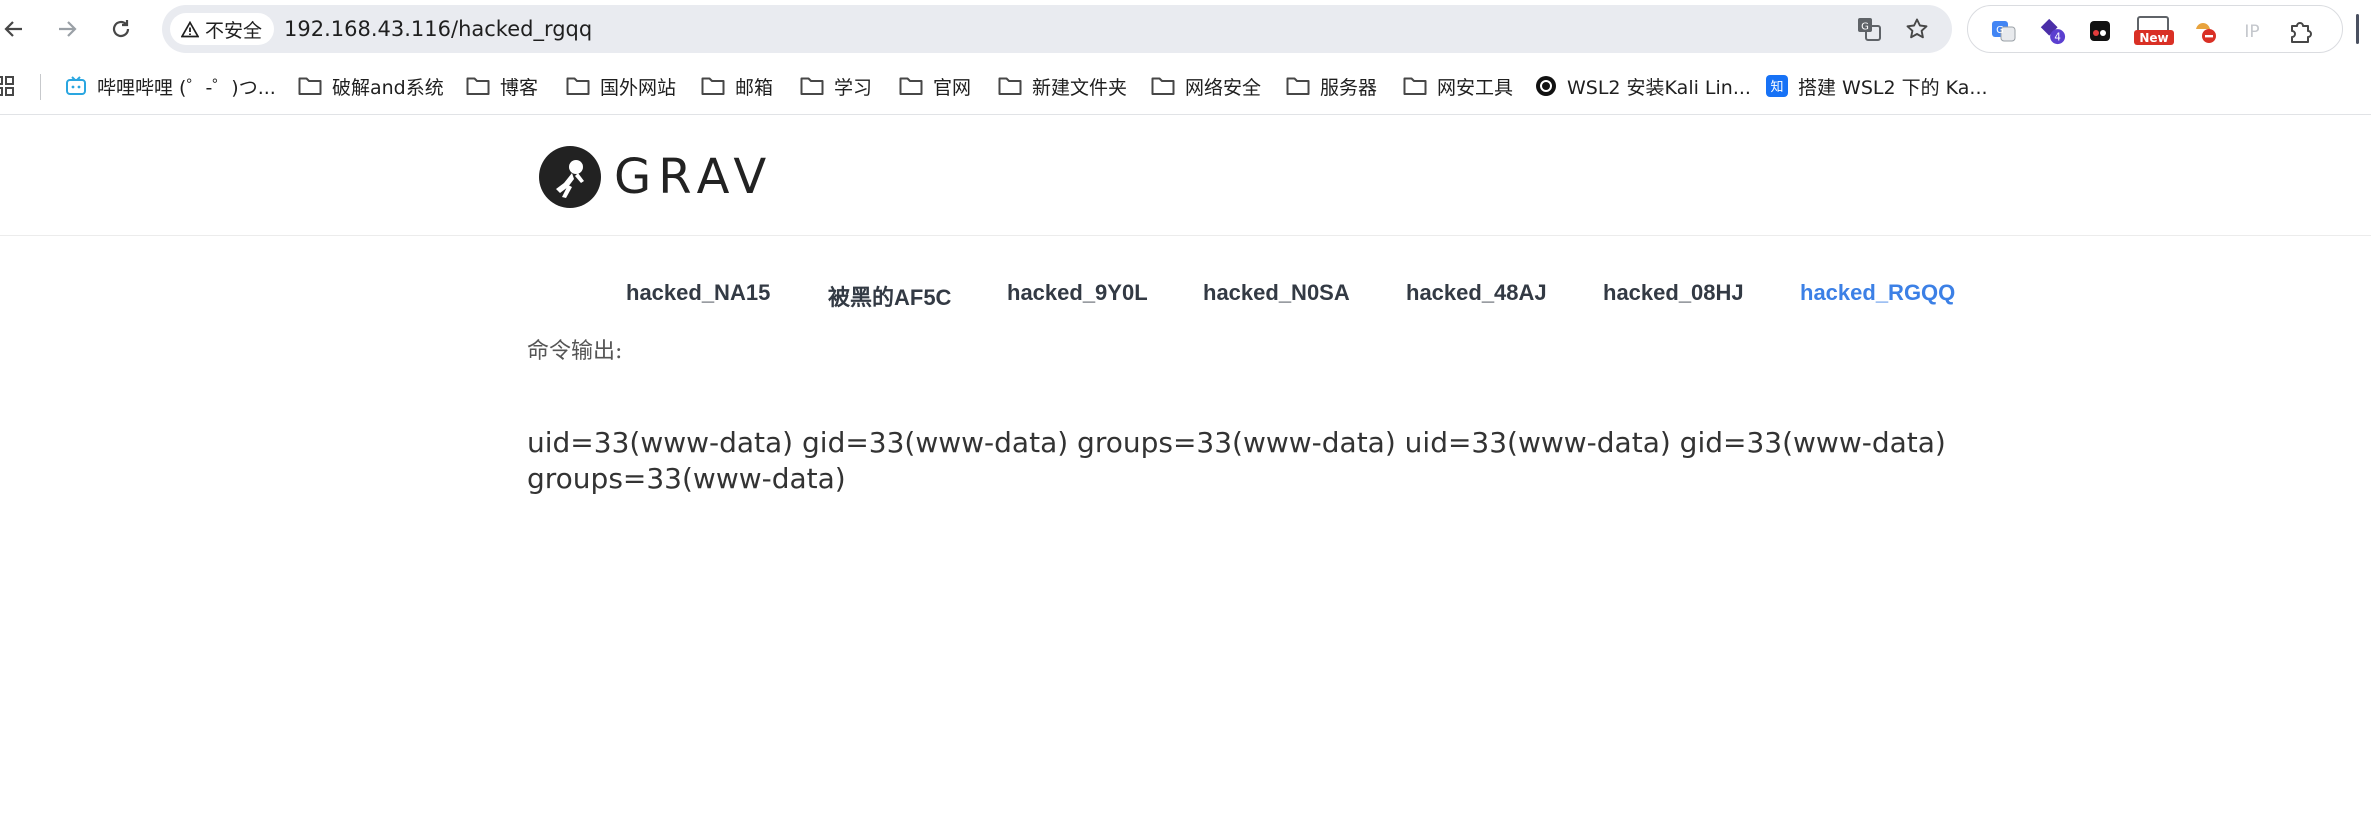 The height and width of the screenshot is (831, 2371). I want to click on nav-item-hacked-n0sa: hacked_N0SA, so click(1276, 293).